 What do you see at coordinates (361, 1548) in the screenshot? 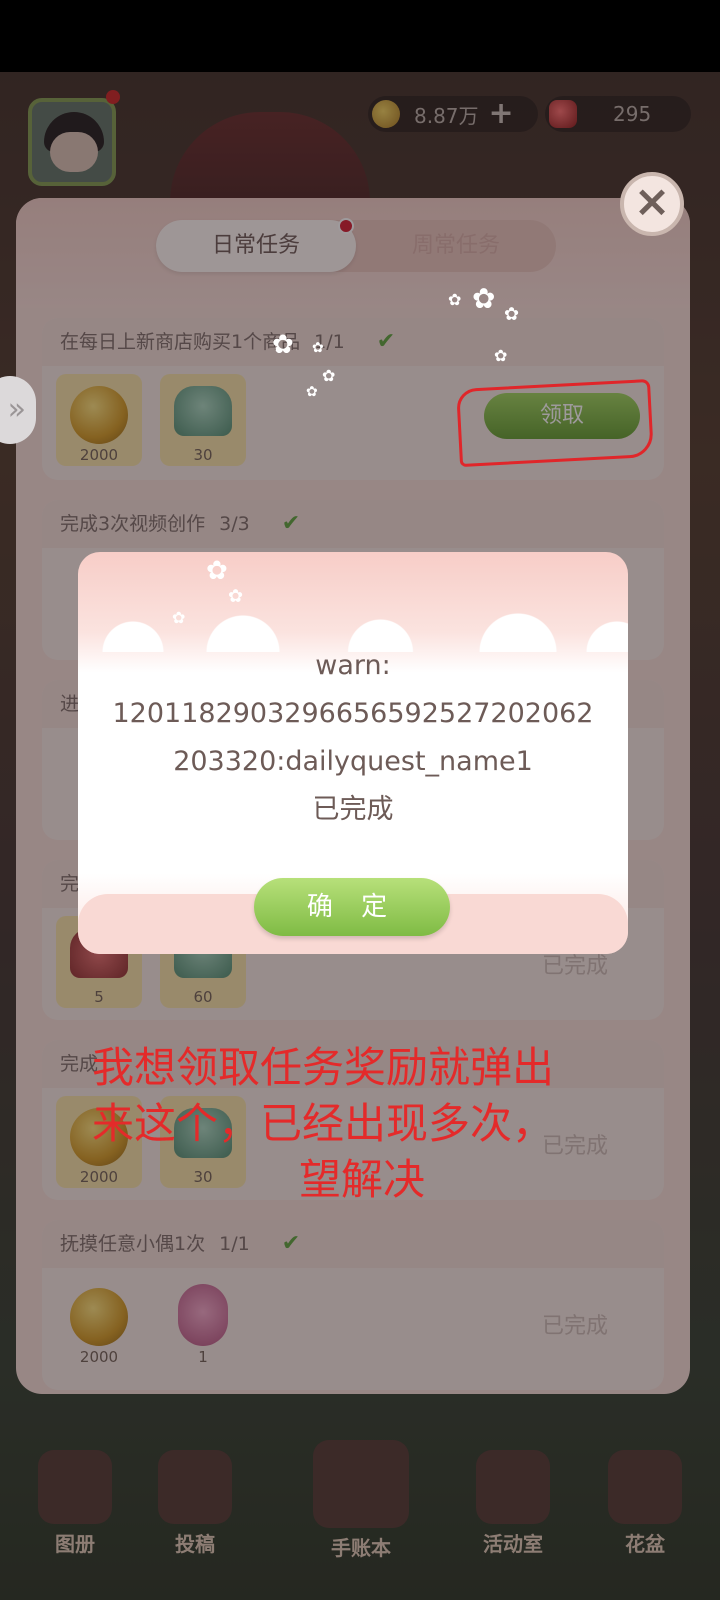
I see `nav-label: 手账本` at bounding box center [361, 1548].